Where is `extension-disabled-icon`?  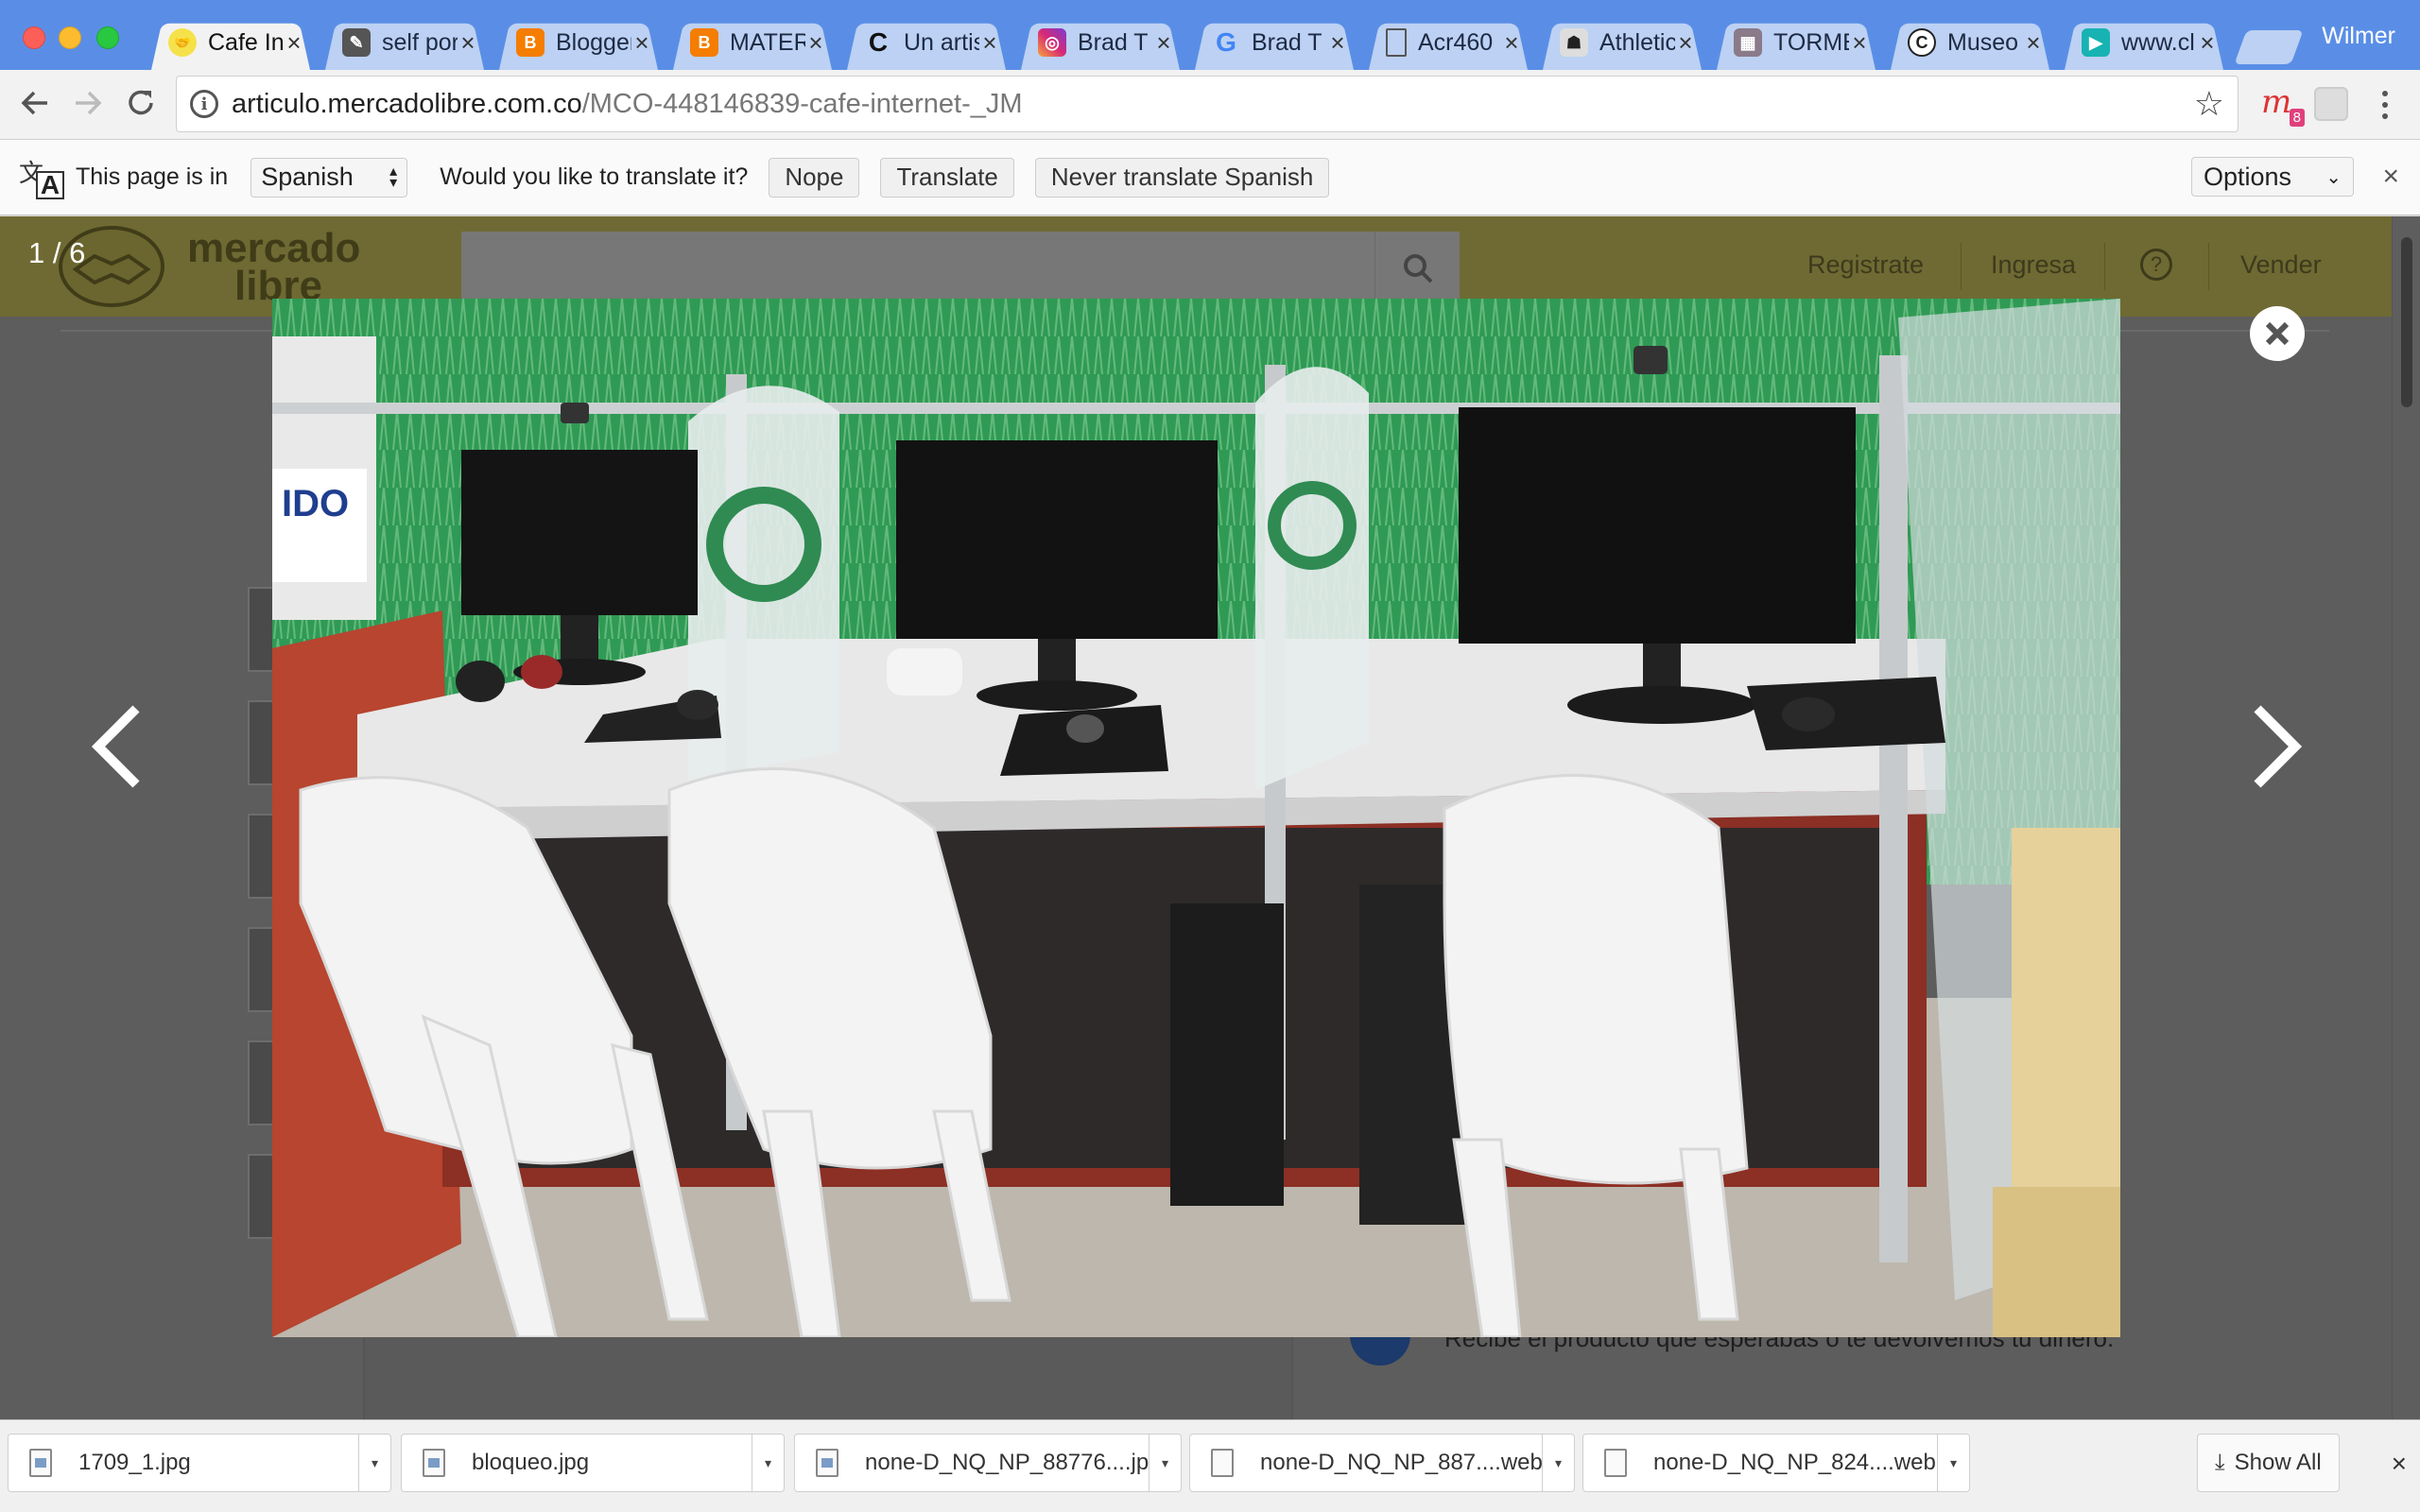
extension-disabled-icon is located at coordinates (2331, 104).